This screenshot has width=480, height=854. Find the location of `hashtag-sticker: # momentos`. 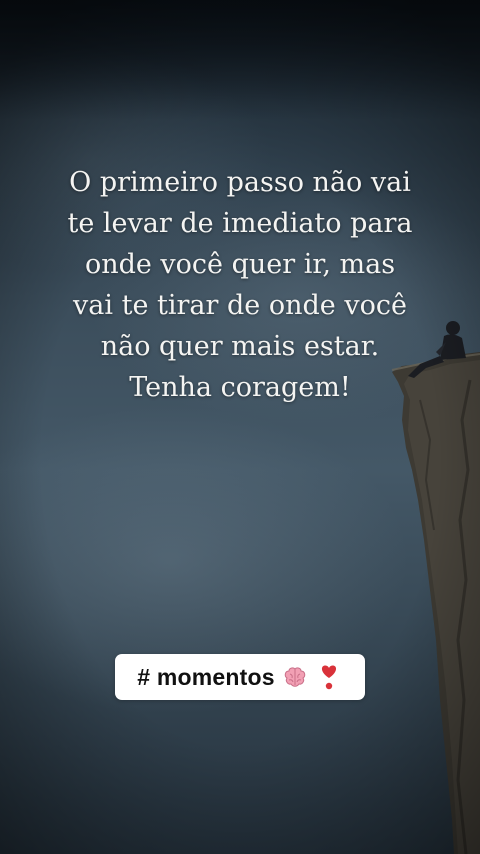

hashtag-sticker: # momentos is located at coordinates (240, 677).